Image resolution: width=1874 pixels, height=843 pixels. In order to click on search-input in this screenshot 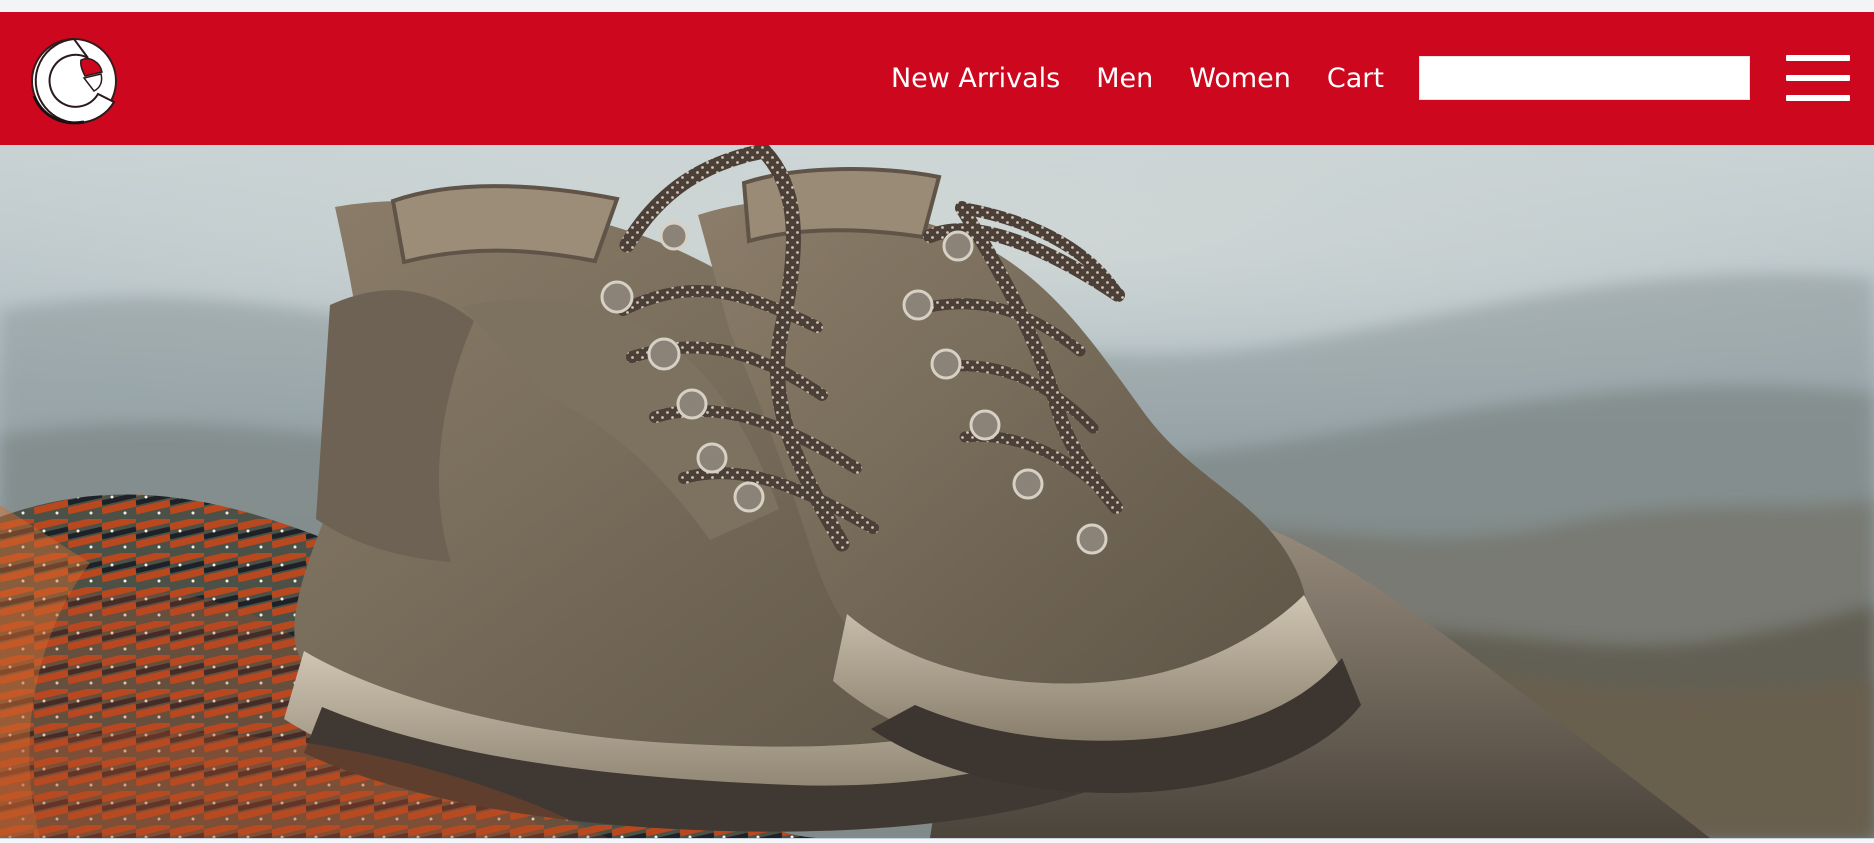, I will do `click(1584, 78)`.